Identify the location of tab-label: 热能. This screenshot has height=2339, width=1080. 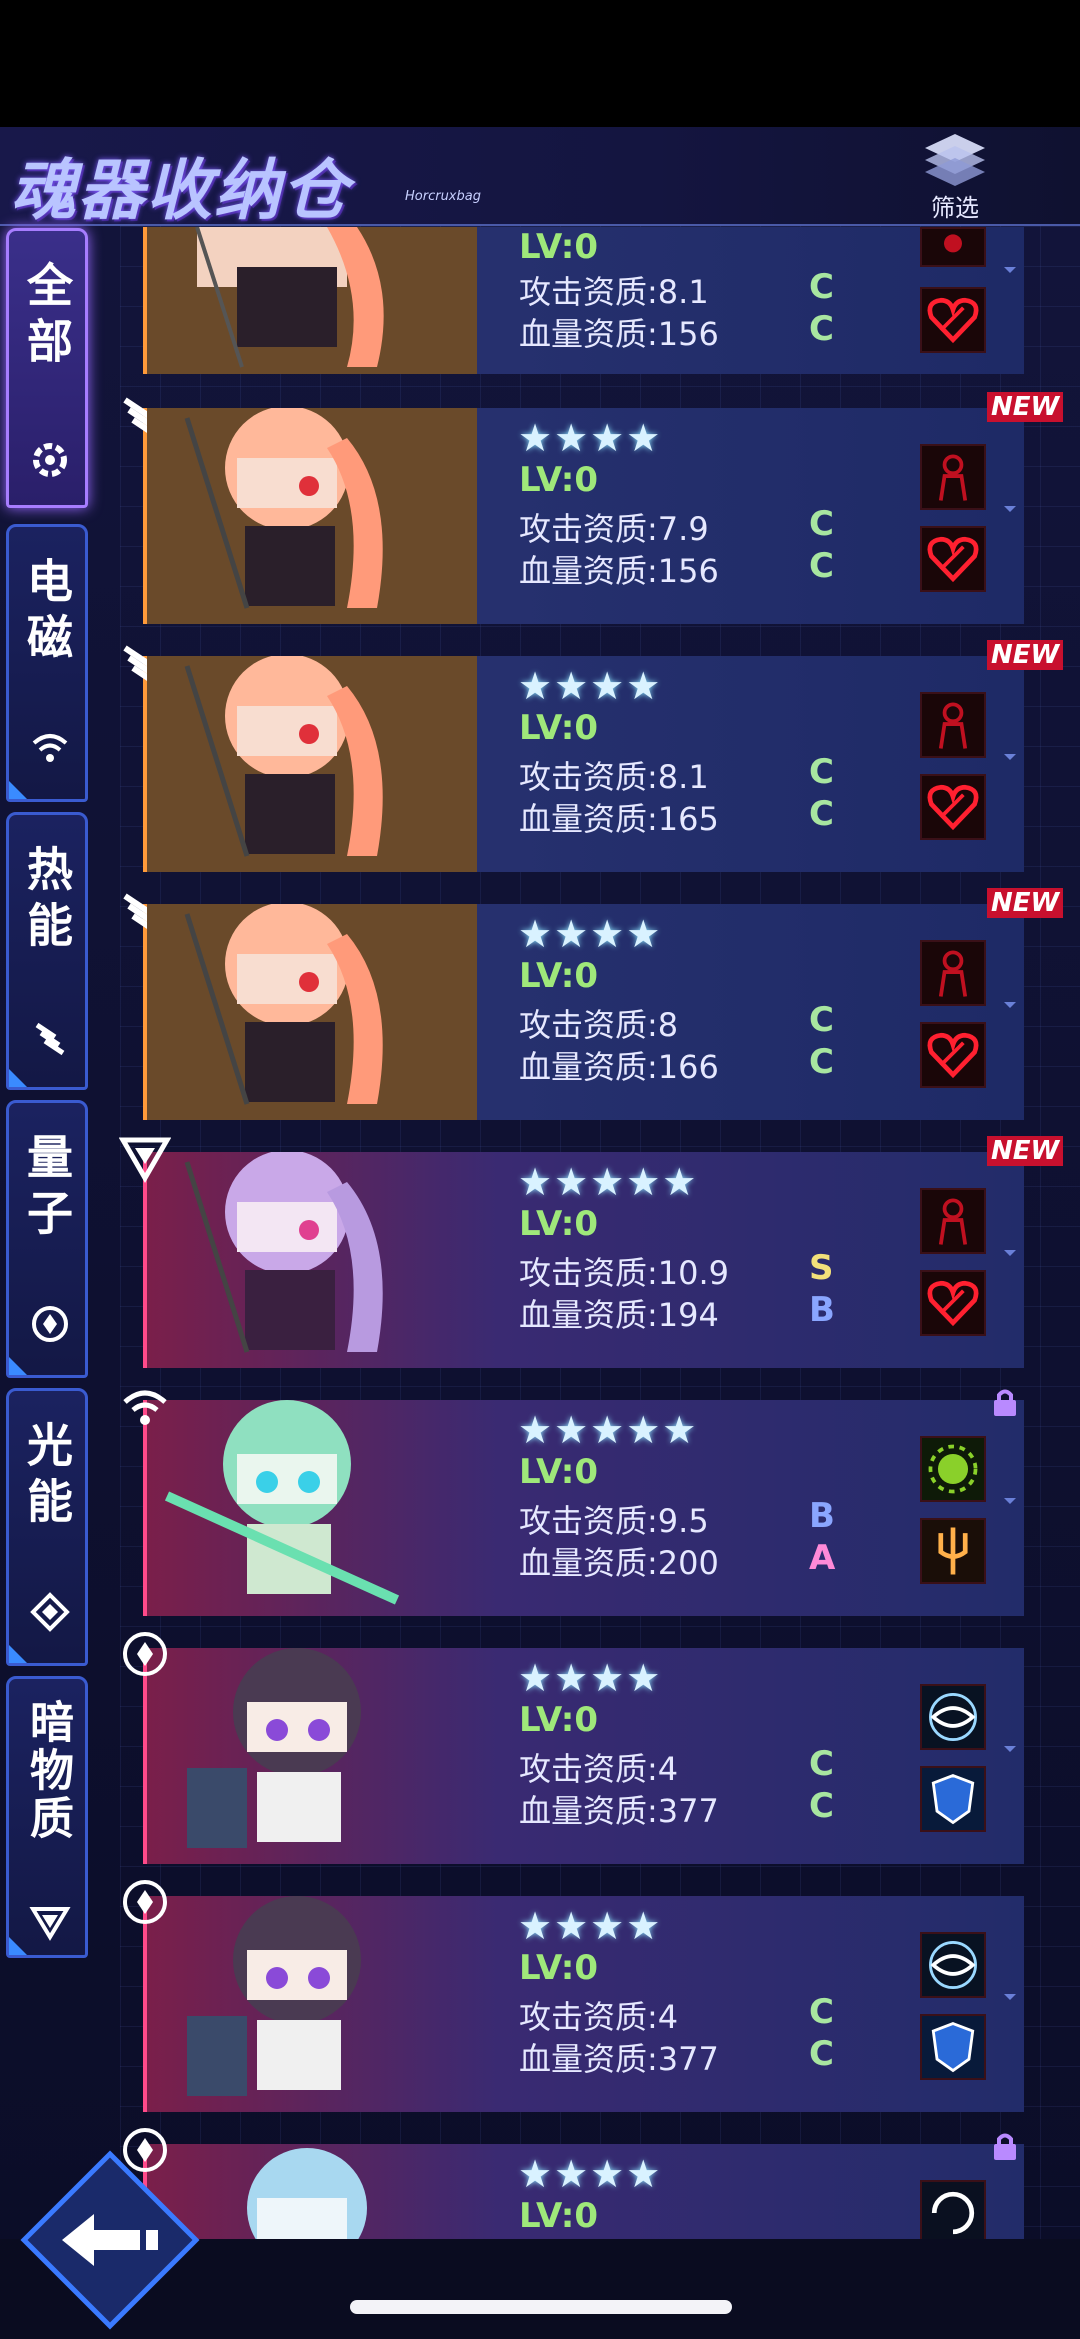
(47, 901).